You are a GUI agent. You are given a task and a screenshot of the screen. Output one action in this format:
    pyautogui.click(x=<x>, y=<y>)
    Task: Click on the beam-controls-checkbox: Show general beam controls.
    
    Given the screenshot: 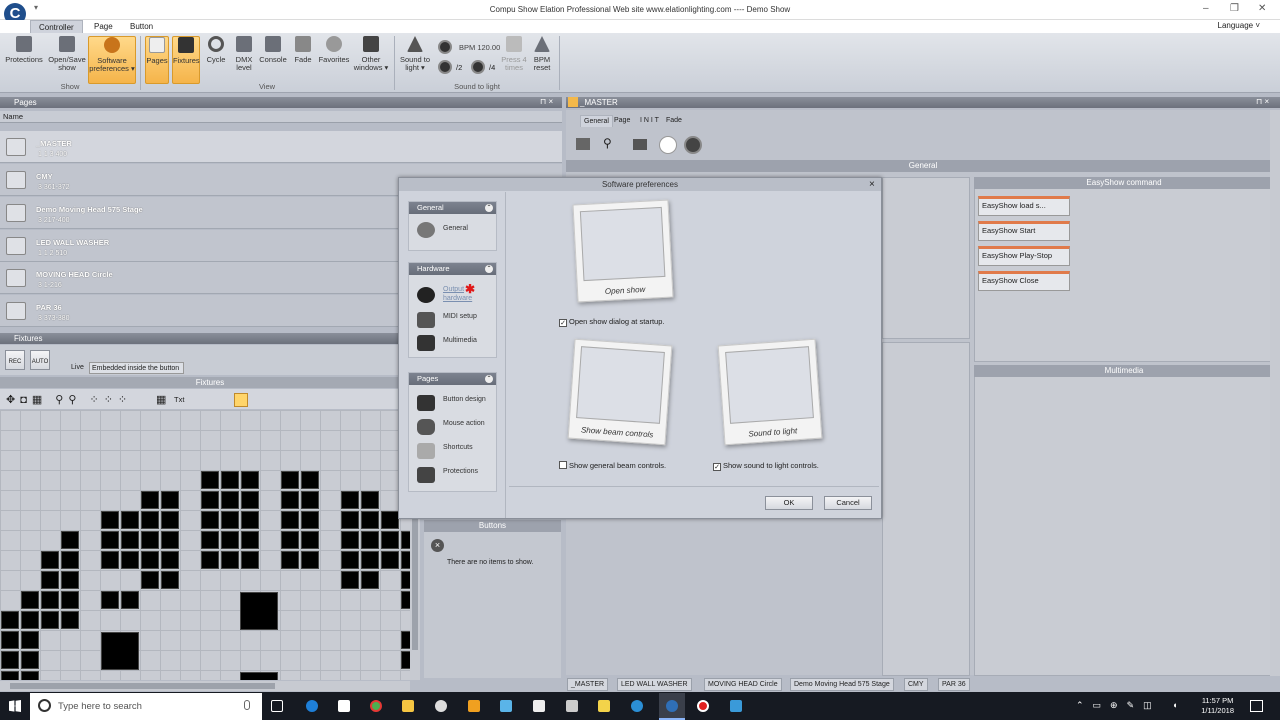 What is the action you would take?
    pyautogui.click(x=612, y=465)
    